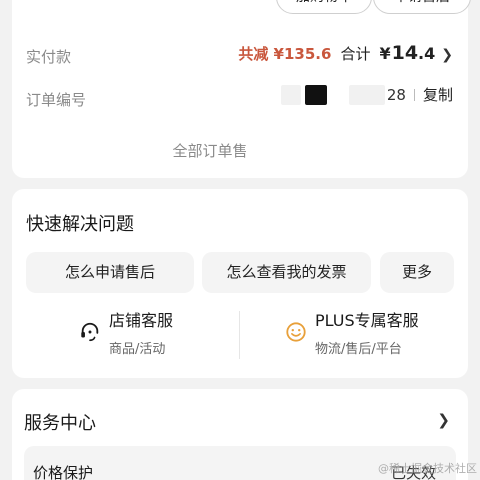 This screenshot has width=480, height=480. I want to click on service-subtitle: 商品/活动, so click(137, 349).